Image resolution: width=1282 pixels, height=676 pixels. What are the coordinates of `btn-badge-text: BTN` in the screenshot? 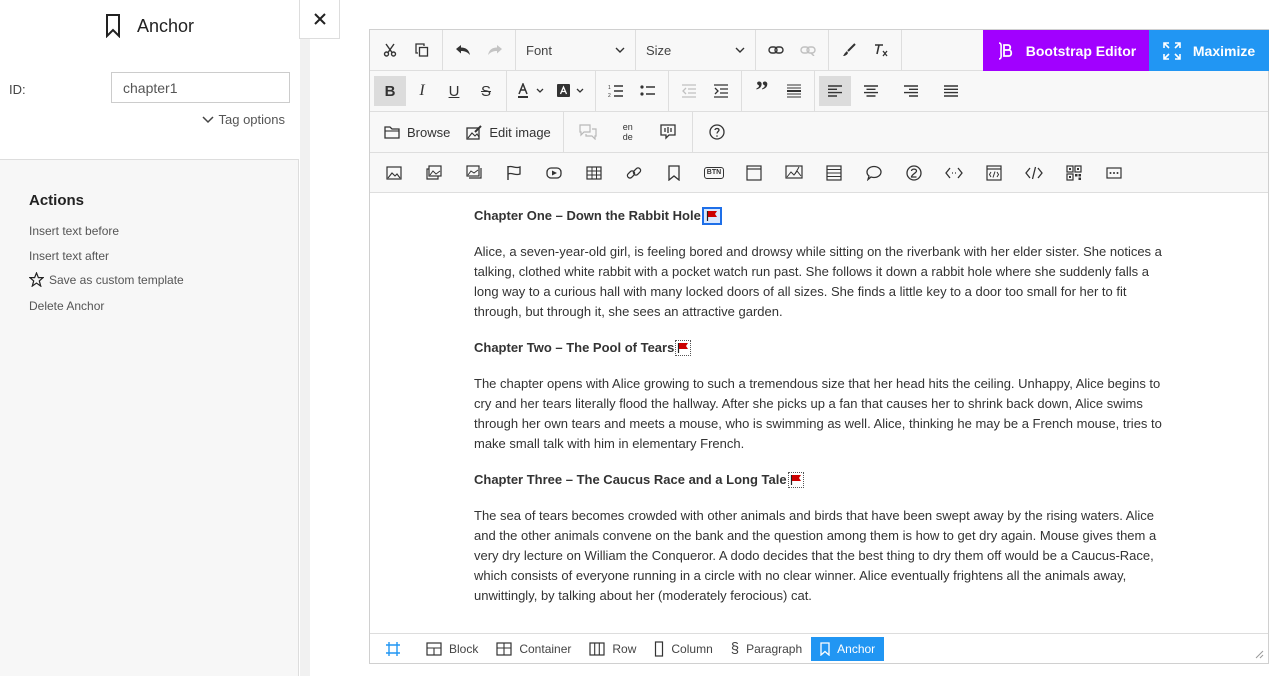 It's located at (714, 172).